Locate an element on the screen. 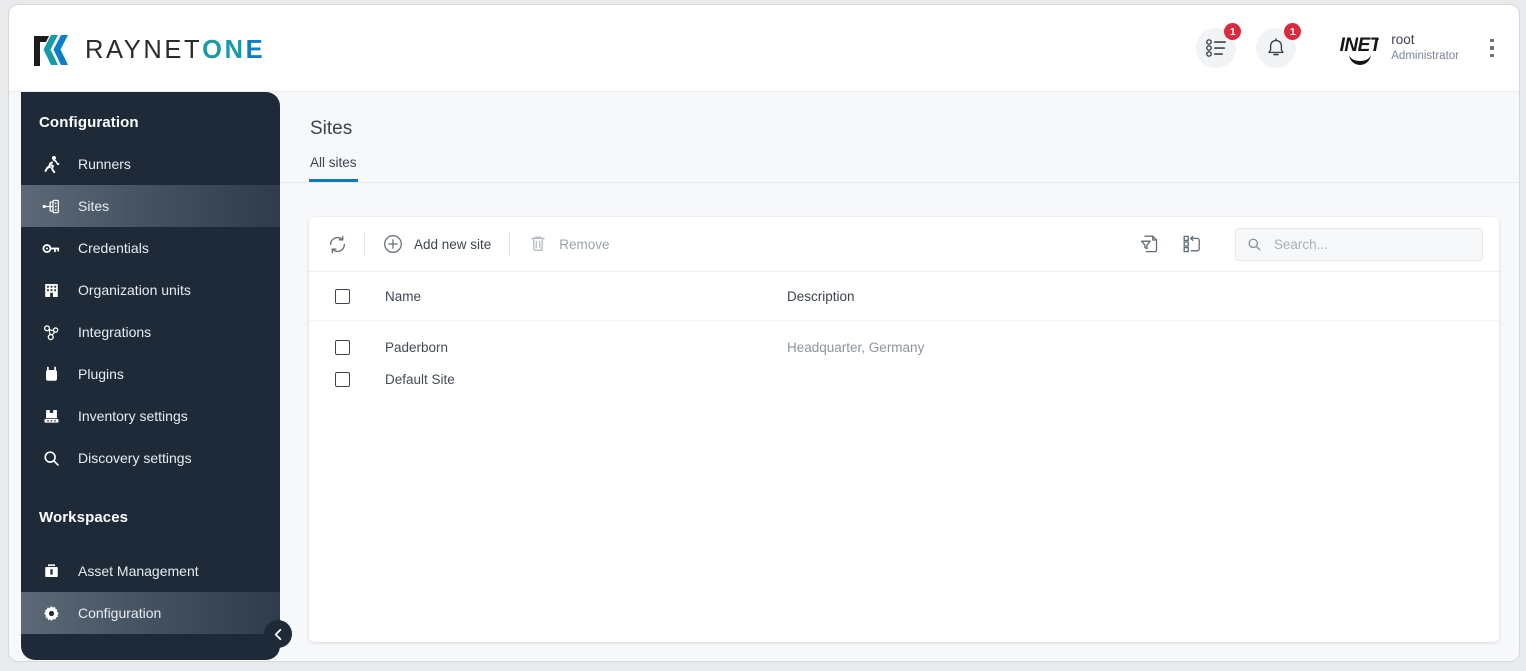 The height and width of the screenshot is (671, 1526). sidebar-item-plugins: Plugins is located at coordinates (150, 374).